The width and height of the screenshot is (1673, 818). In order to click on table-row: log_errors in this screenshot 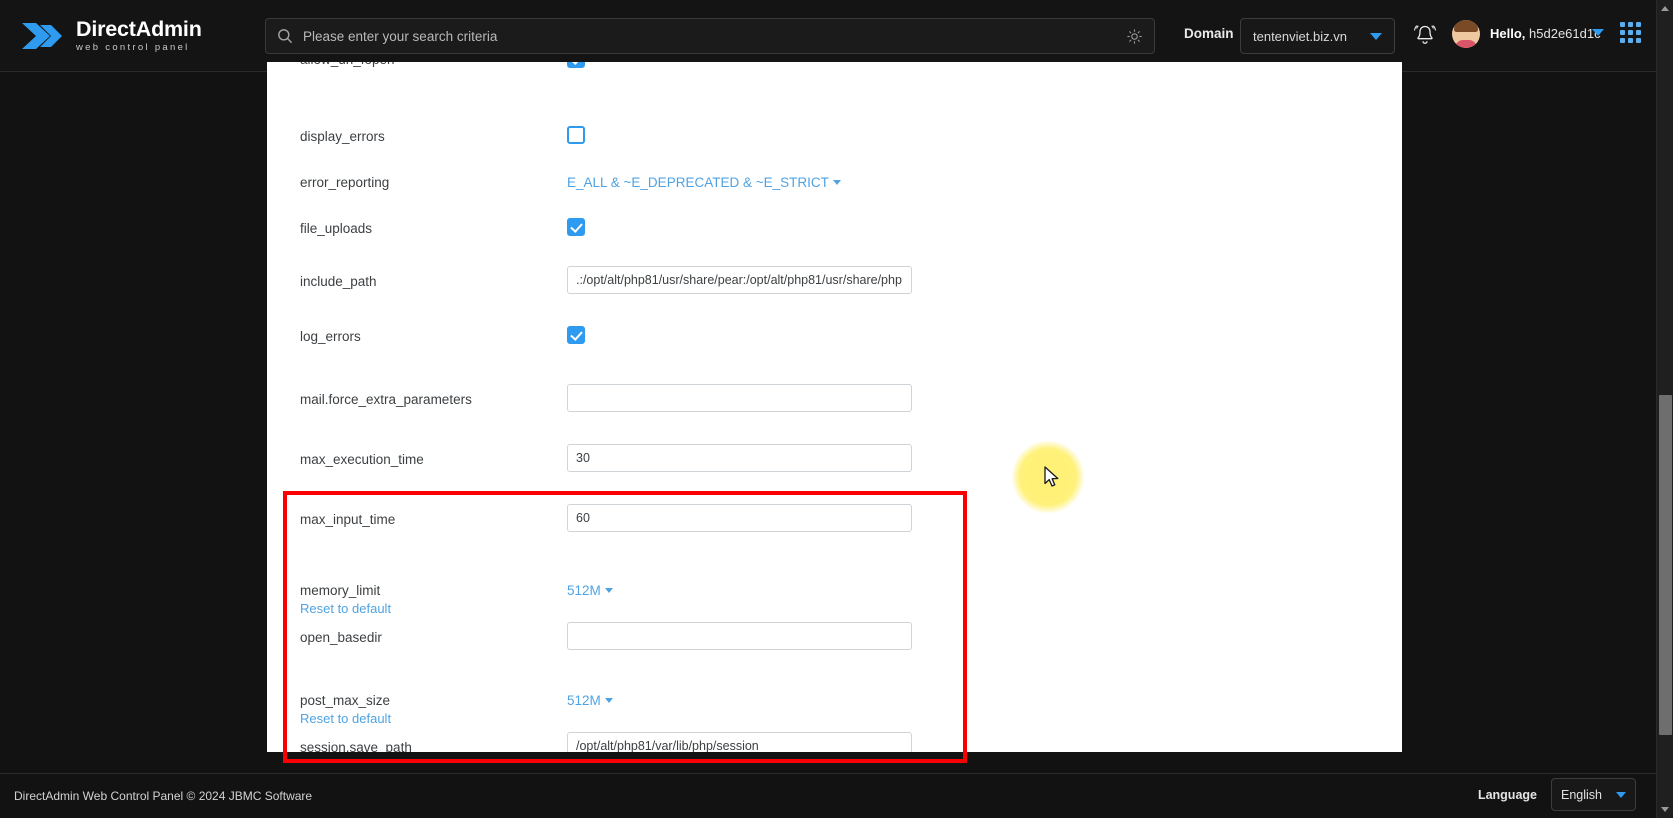, I will do `click(834, 349)`.